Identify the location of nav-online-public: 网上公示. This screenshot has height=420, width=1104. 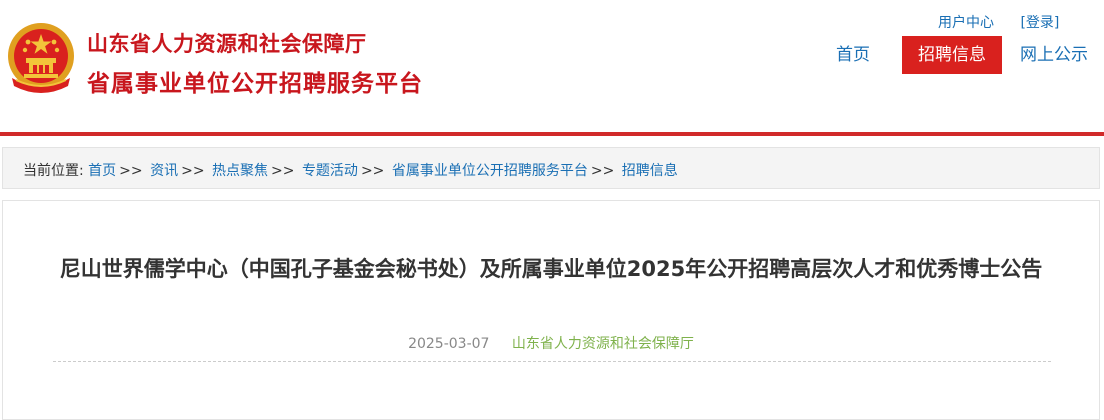
(1054, 55).